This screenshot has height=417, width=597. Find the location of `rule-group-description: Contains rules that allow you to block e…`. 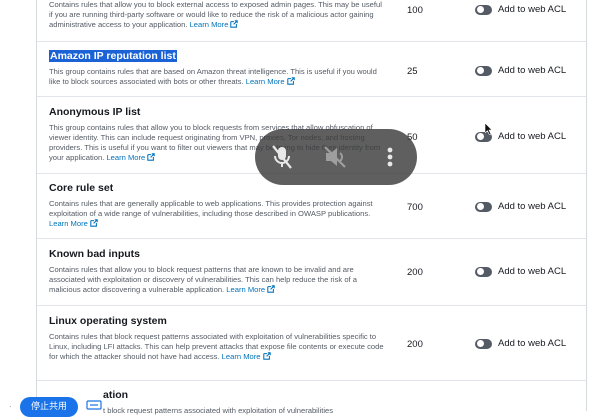

rule-group-description: Contains rules that allow you to block e… is located at coordinates (215, 14).